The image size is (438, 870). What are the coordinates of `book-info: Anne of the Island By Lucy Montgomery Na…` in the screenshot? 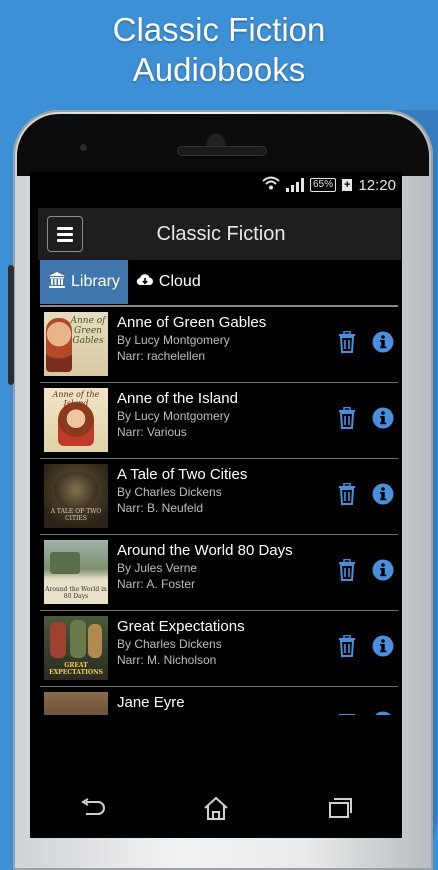 It's located at (224, 415).